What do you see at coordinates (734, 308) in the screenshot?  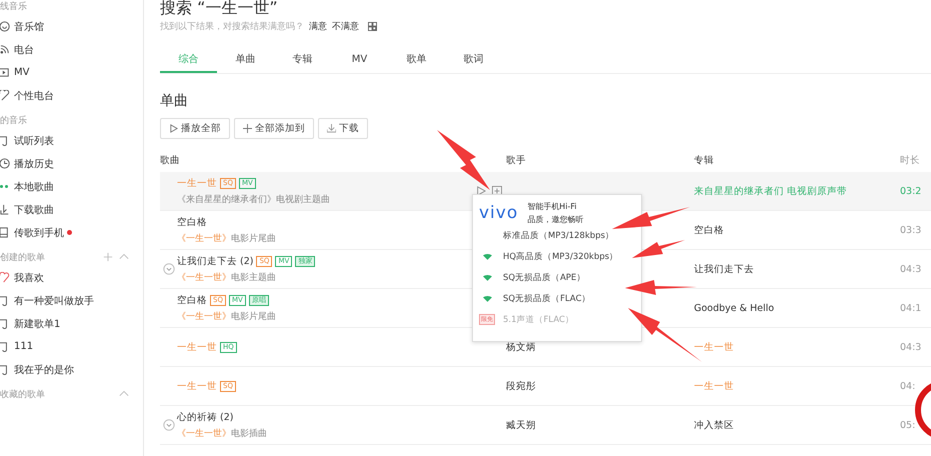 I see `album-name: Goodbye & Hello` at bounding box center [734, 308].